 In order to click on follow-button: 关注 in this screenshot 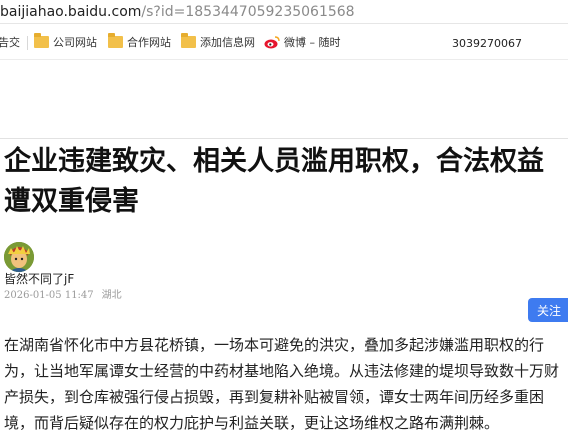, I will do `click(548, 310)`.